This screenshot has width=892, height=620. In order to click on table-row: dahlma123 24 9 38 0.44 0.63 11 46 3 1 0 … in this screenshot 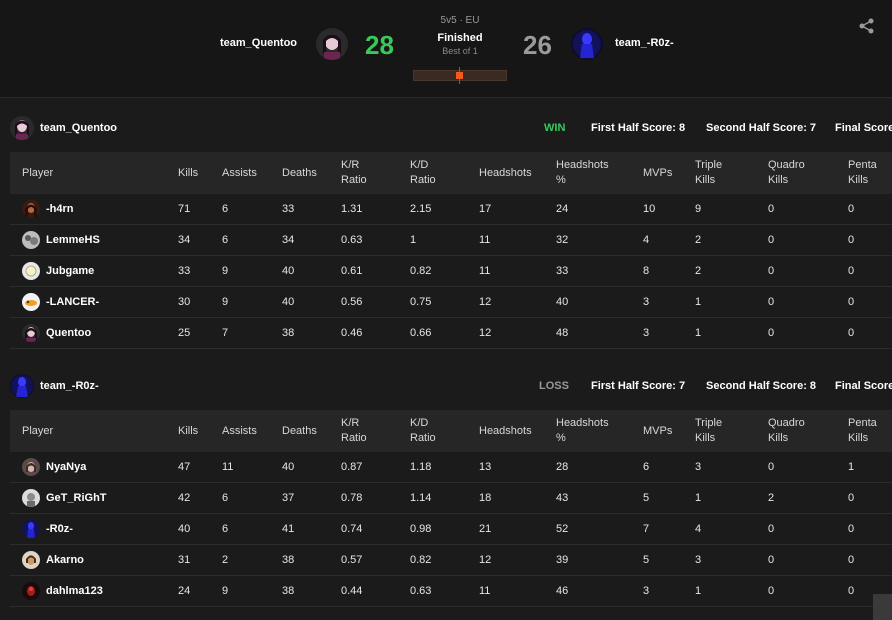, I will do `click(451, 591)`.